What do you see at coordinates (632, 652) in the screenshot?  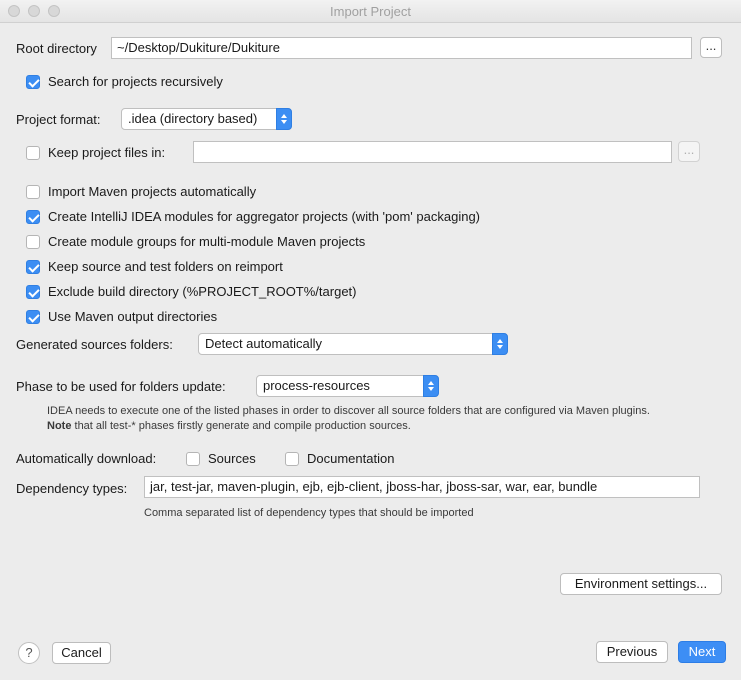 I see `previous-button: Previous` at bounding box center [632, 652].